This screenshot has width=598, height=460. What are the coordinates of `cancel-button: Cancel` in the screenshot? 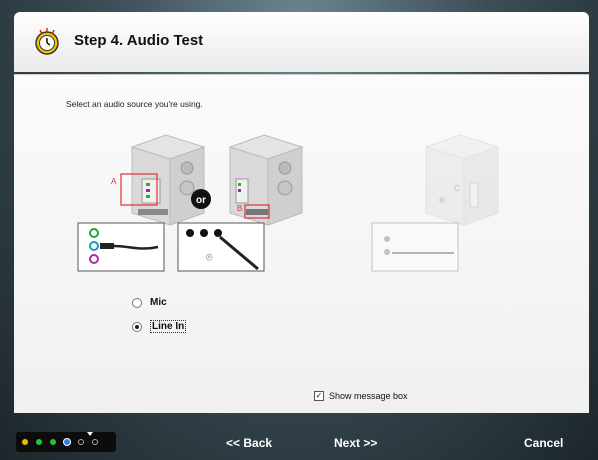 It's located at (543, 443).